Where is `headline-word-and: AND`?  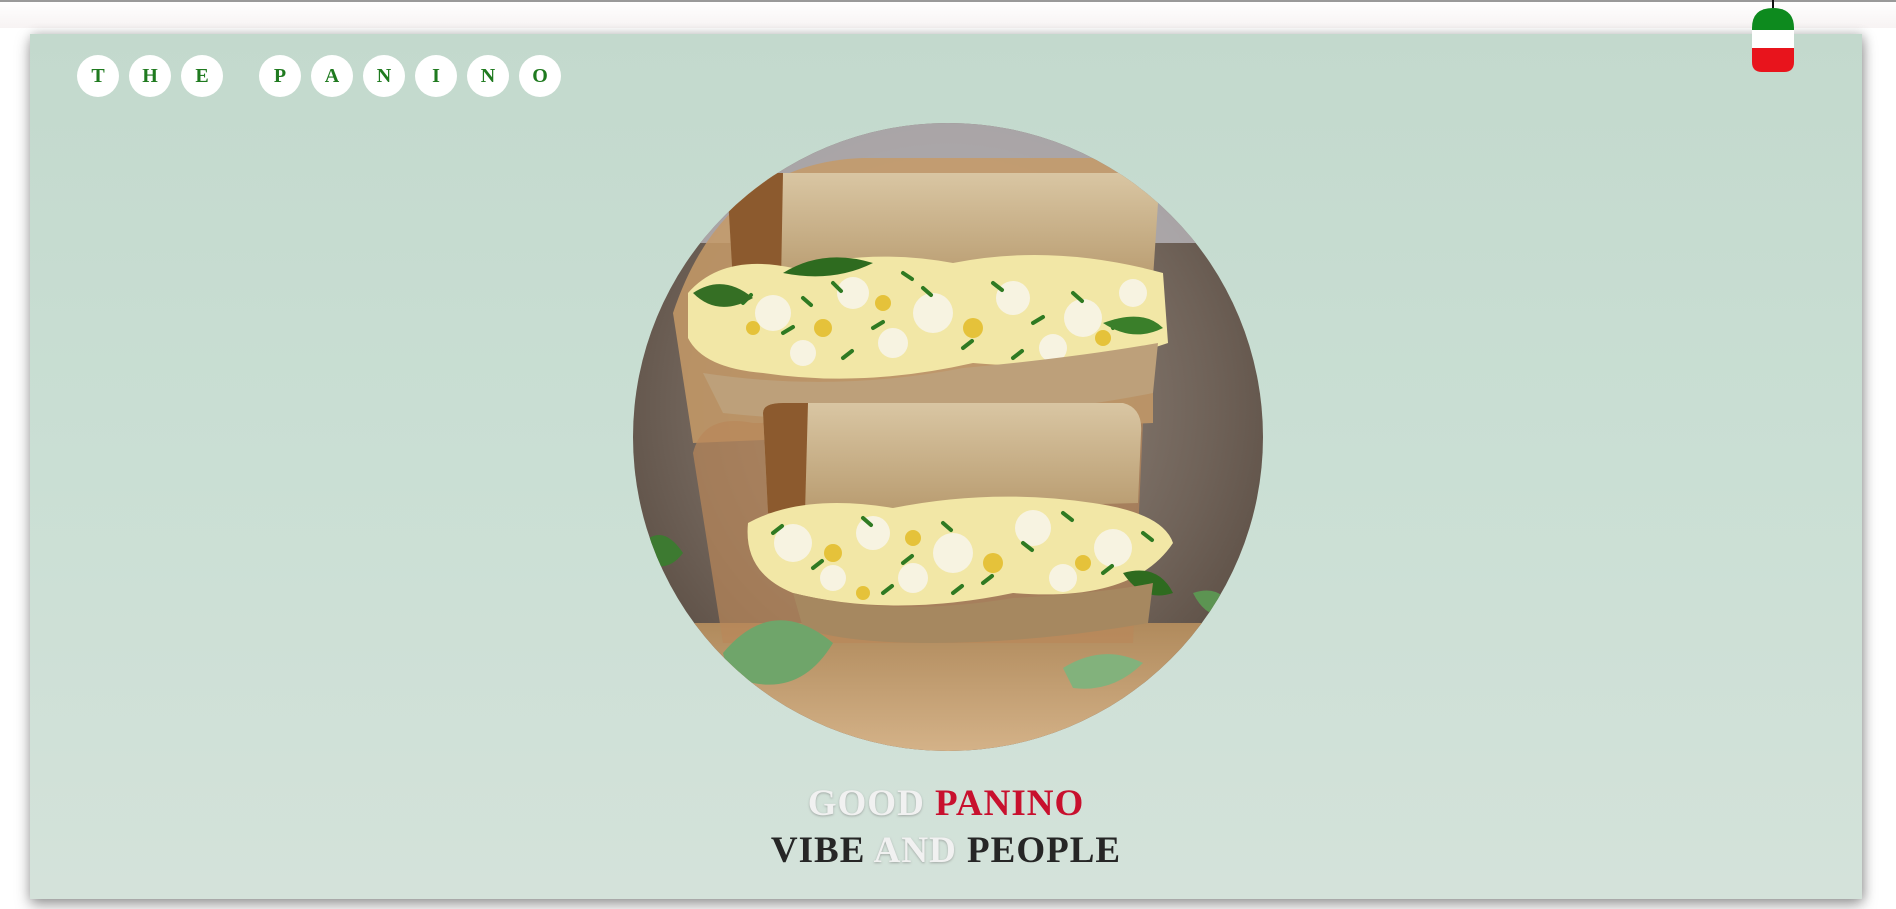 headline-word-and: AND is located at coordinates (915, 850).